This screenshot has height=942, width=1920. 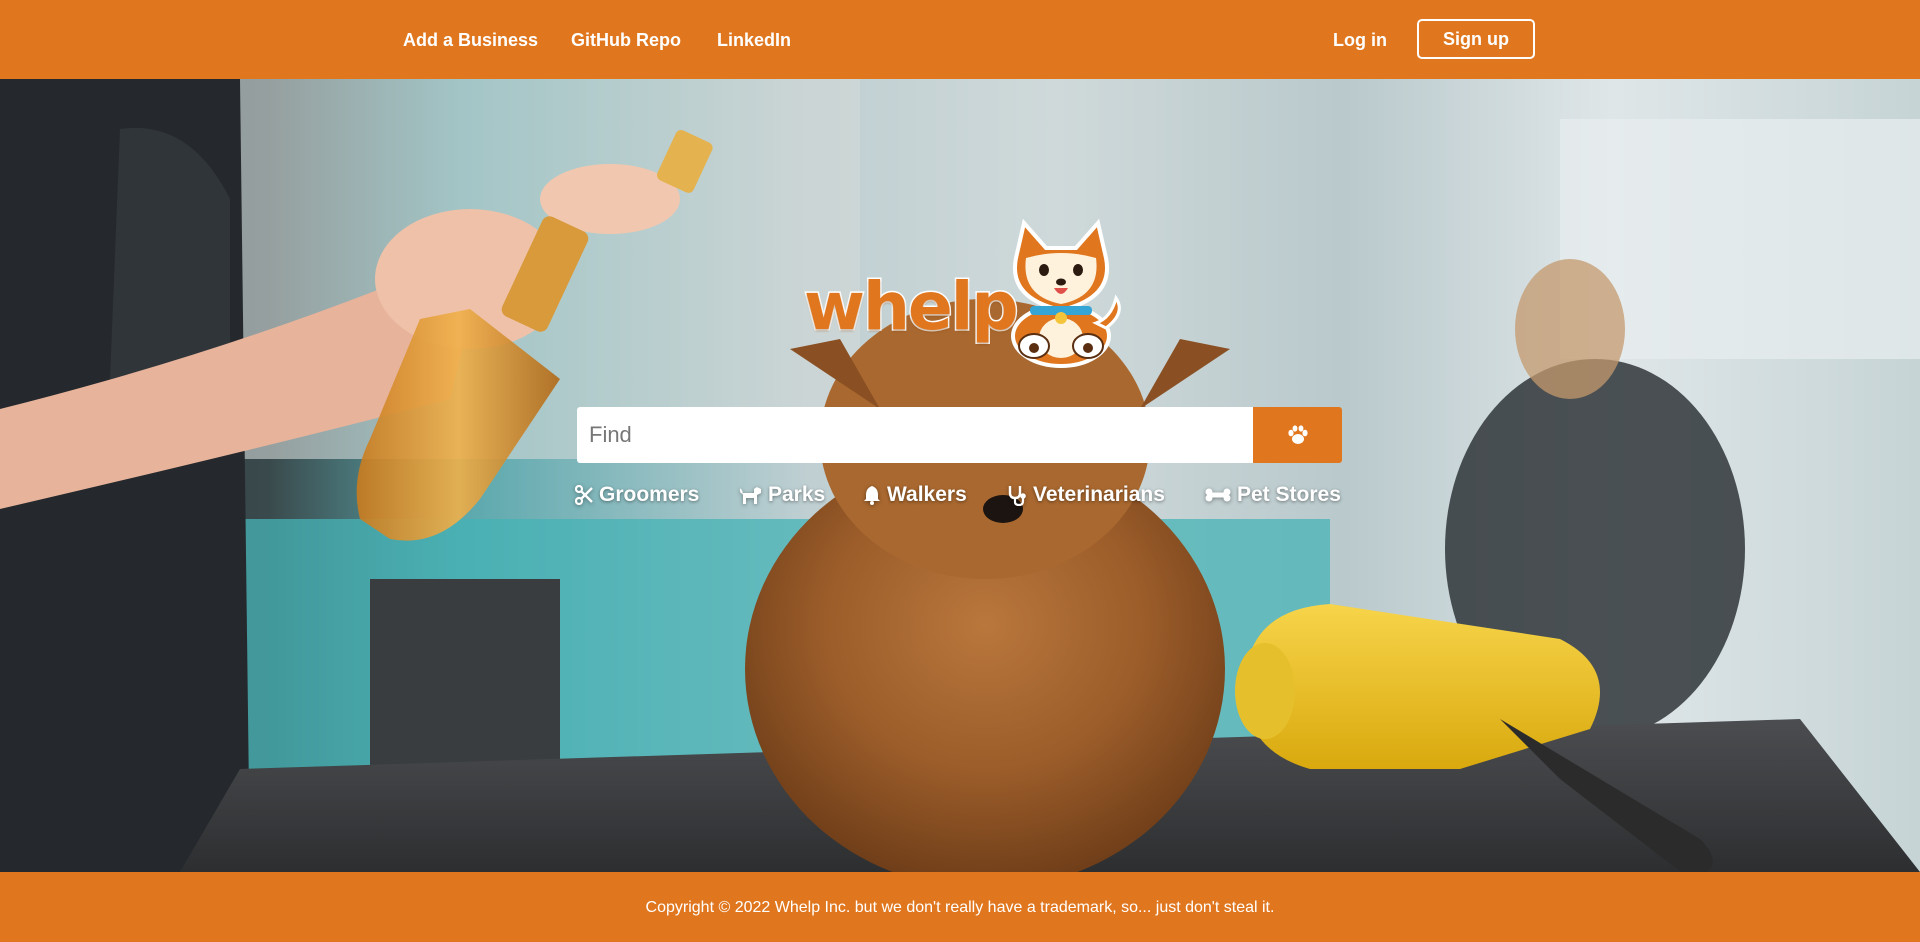 I want to click on search-button, so click(x=1297, y=435).